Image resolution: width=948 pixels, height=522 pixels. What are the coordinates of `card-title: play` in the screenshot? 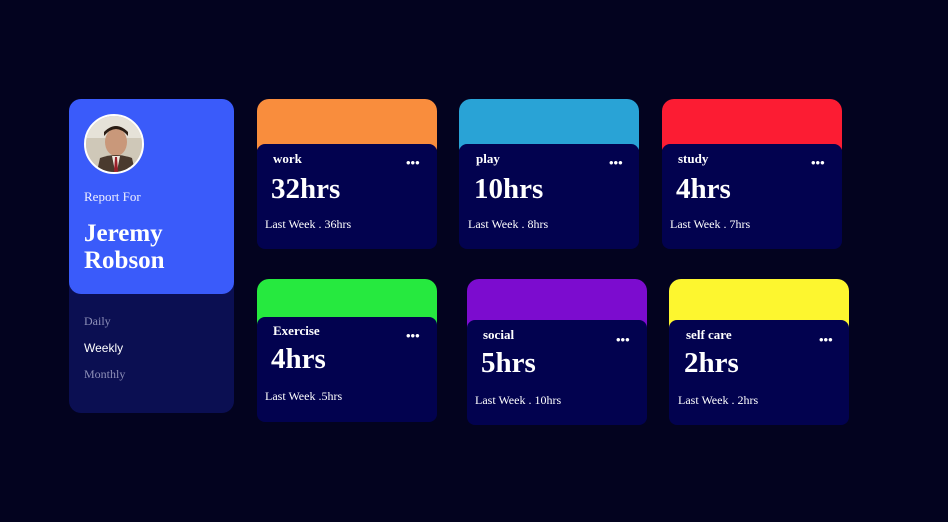 It's located at (488, 158).